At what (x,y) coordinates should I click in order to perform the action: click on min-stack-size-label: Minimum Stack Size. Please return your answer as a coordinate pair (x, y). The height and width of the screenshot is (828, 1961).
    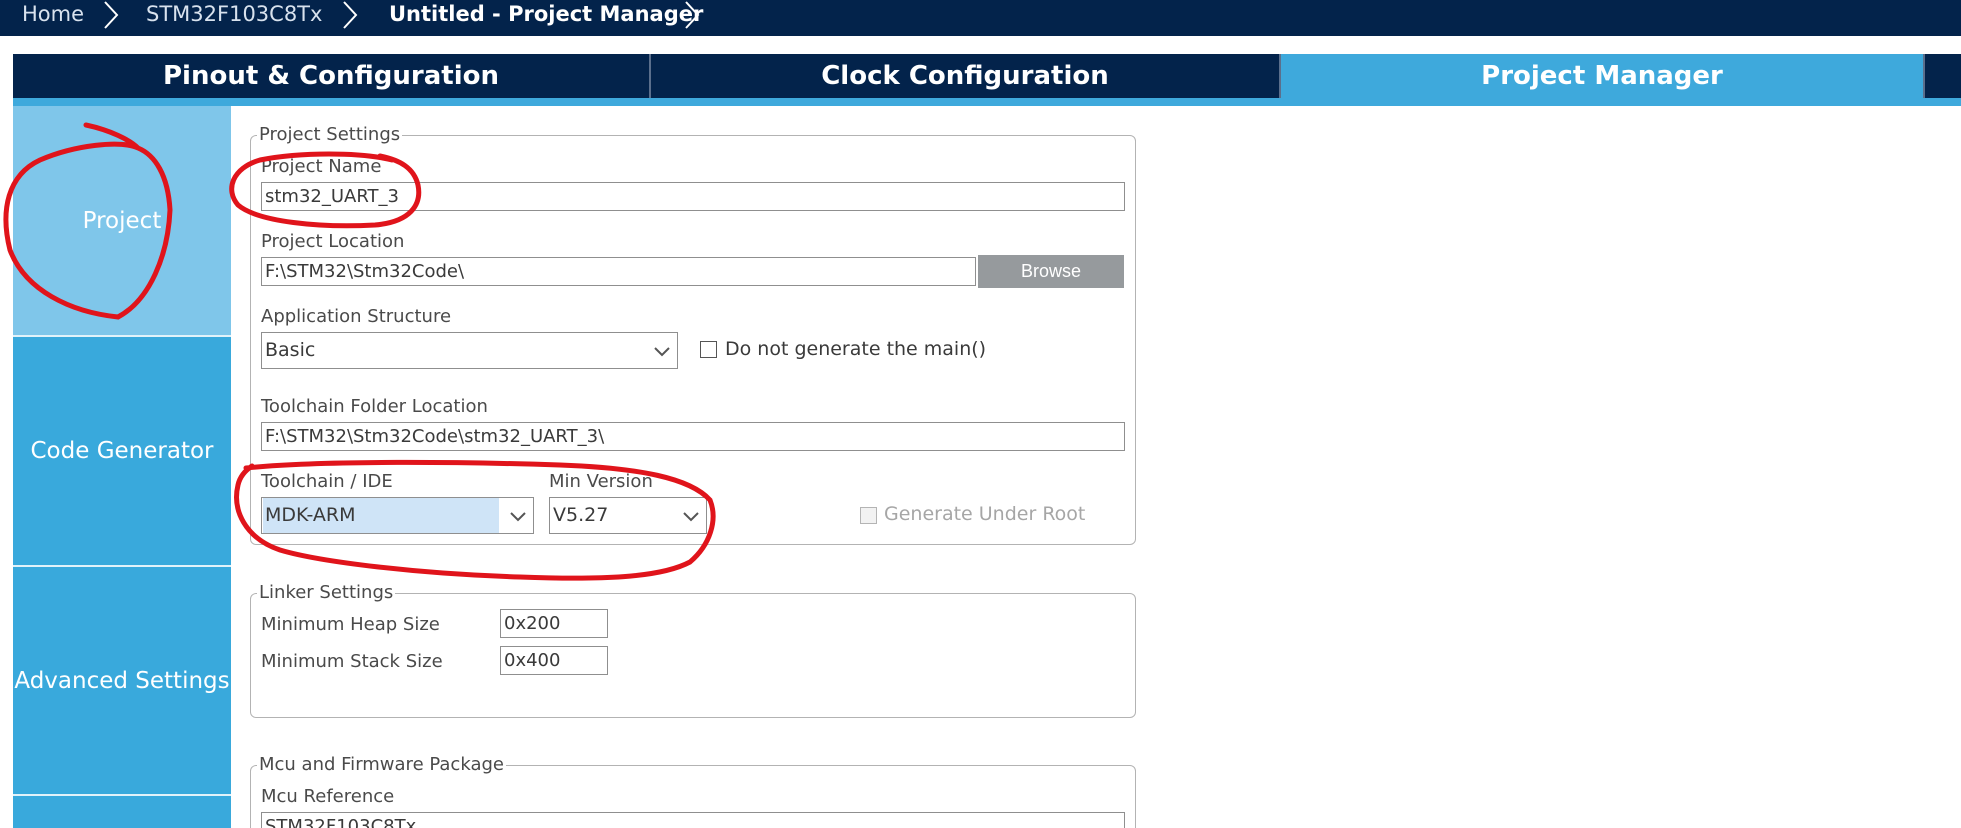
    Looking at the image, I should click on (352, 661).